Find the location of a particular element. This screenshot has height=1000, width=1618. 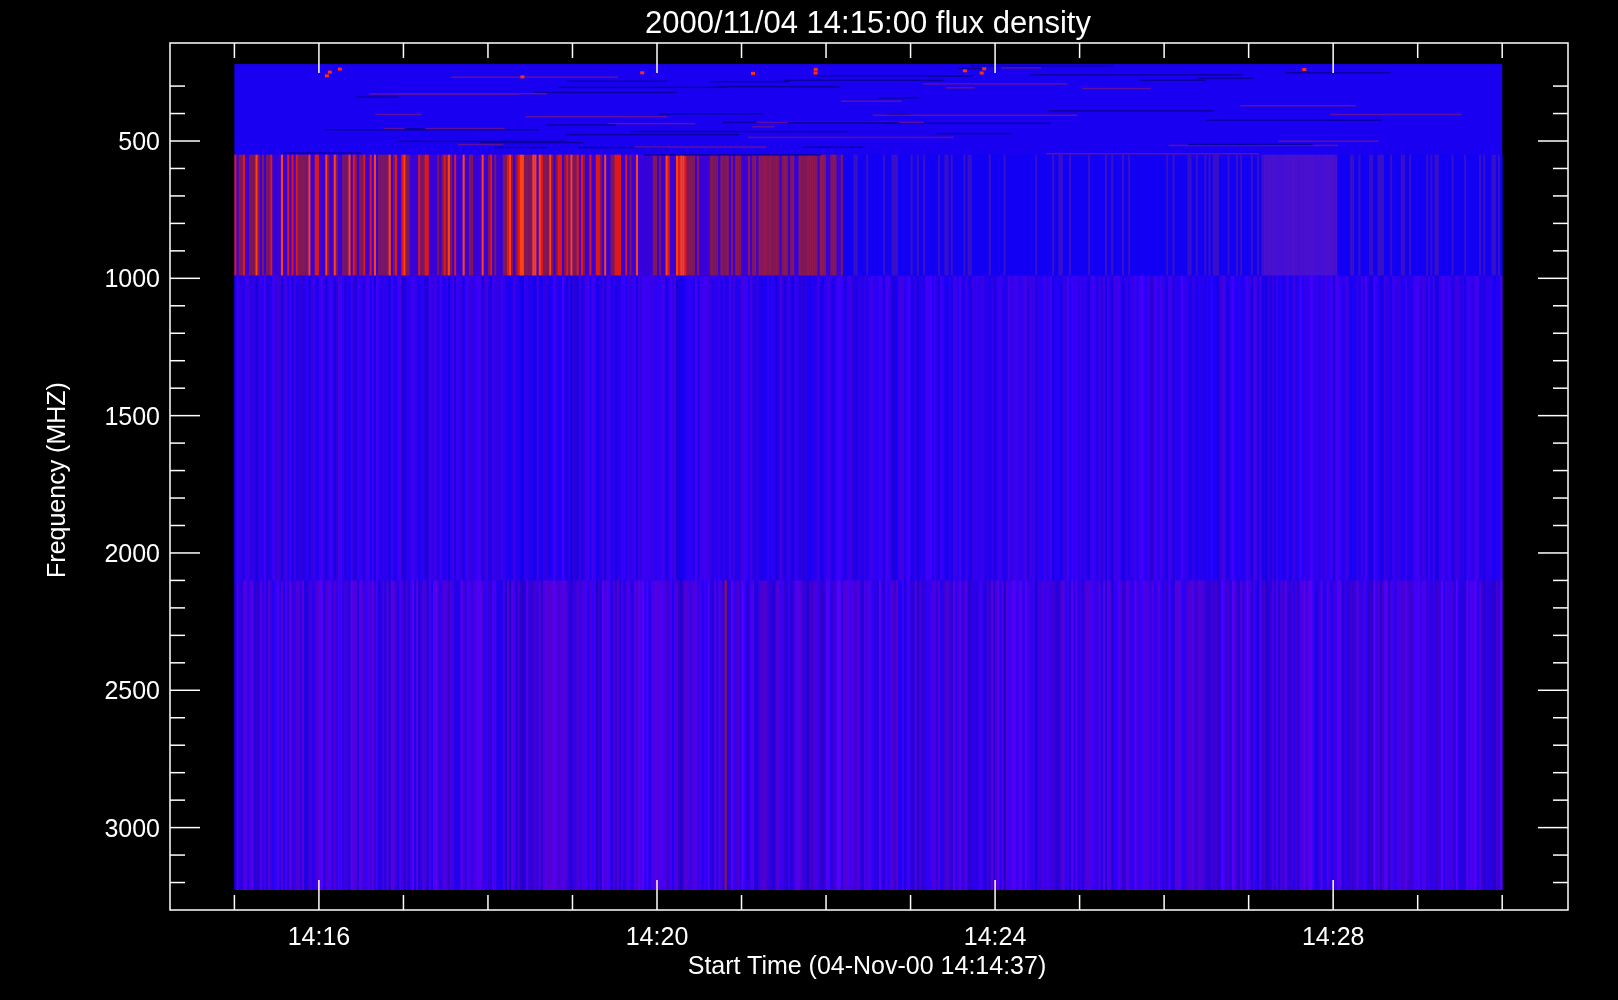

x-tick-label: 14:28 is located at coordinates (1333, 936).